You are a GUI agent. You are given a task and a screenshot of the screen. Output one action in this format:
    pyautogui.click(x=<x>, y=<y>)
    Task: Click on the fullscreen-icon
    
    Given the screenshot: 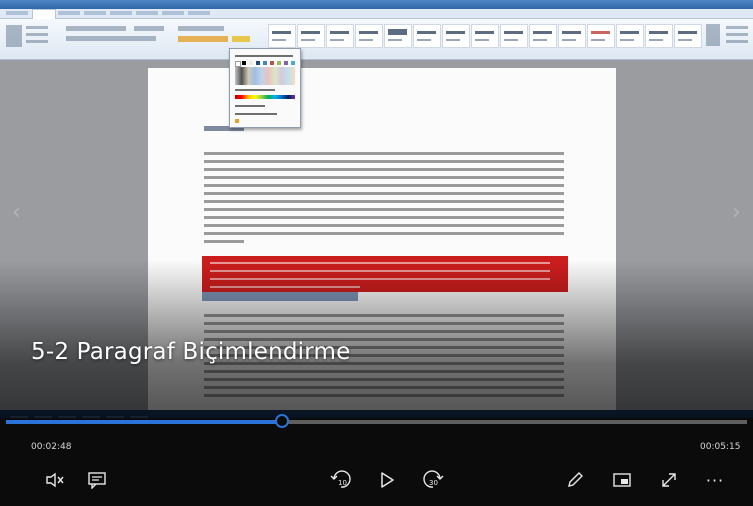 What is the action you would take?
    pyautogui.click(x=669, y=480)
    